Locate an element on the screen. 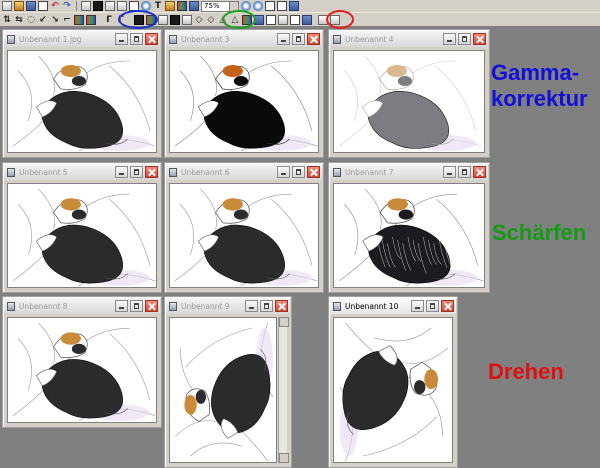 Image resolution: width=600 pixels, height=468 pixels. new-file-icon is located at coordinates (7, 6).